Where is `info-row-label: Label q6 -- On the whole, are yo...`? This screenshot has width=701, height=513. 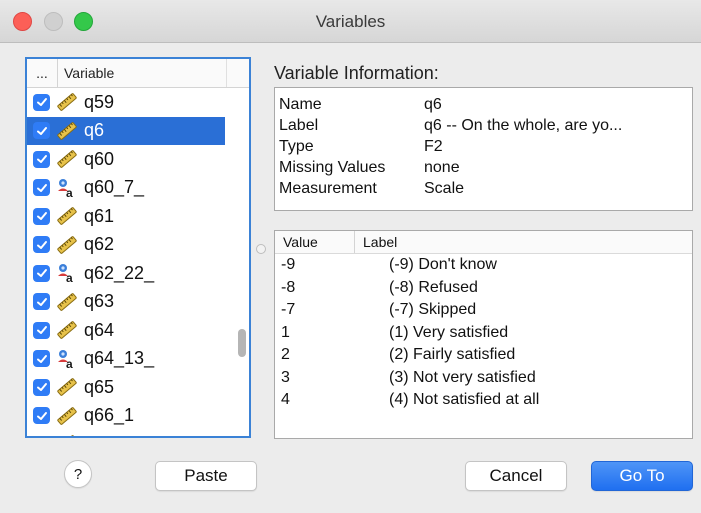
info-row-label: Label q6 -- On the whole, are yo... is located at coordinates (483, 125).